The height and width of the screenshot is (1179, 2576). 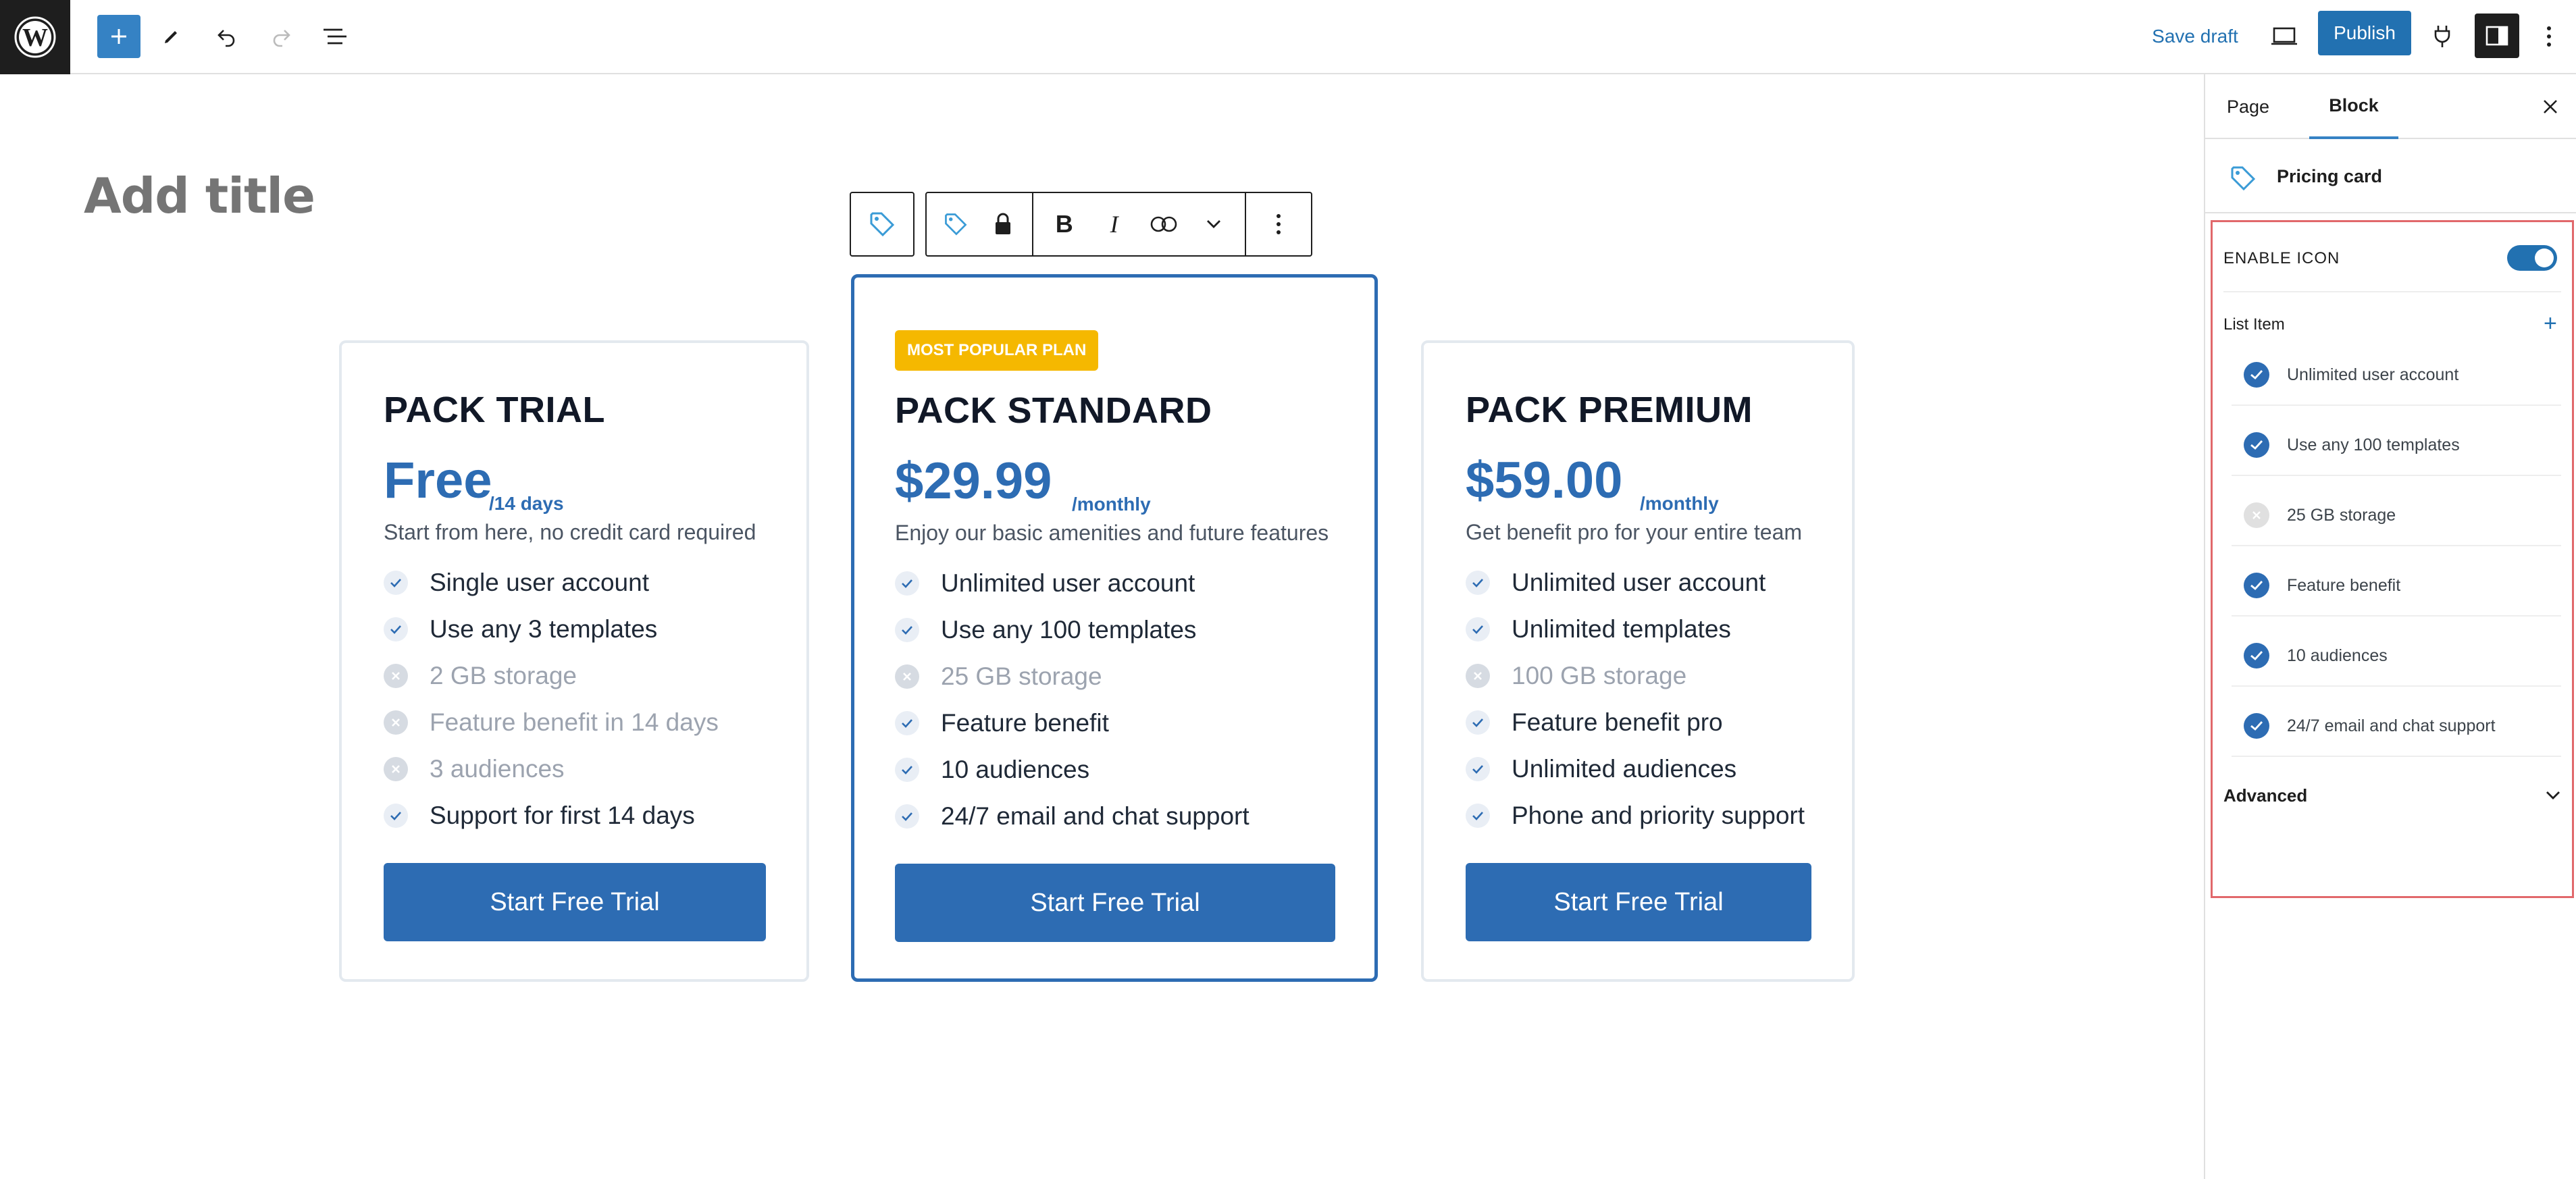 I want to click on plan-name: PACK STANDARD, so click(x=1053, y=411).